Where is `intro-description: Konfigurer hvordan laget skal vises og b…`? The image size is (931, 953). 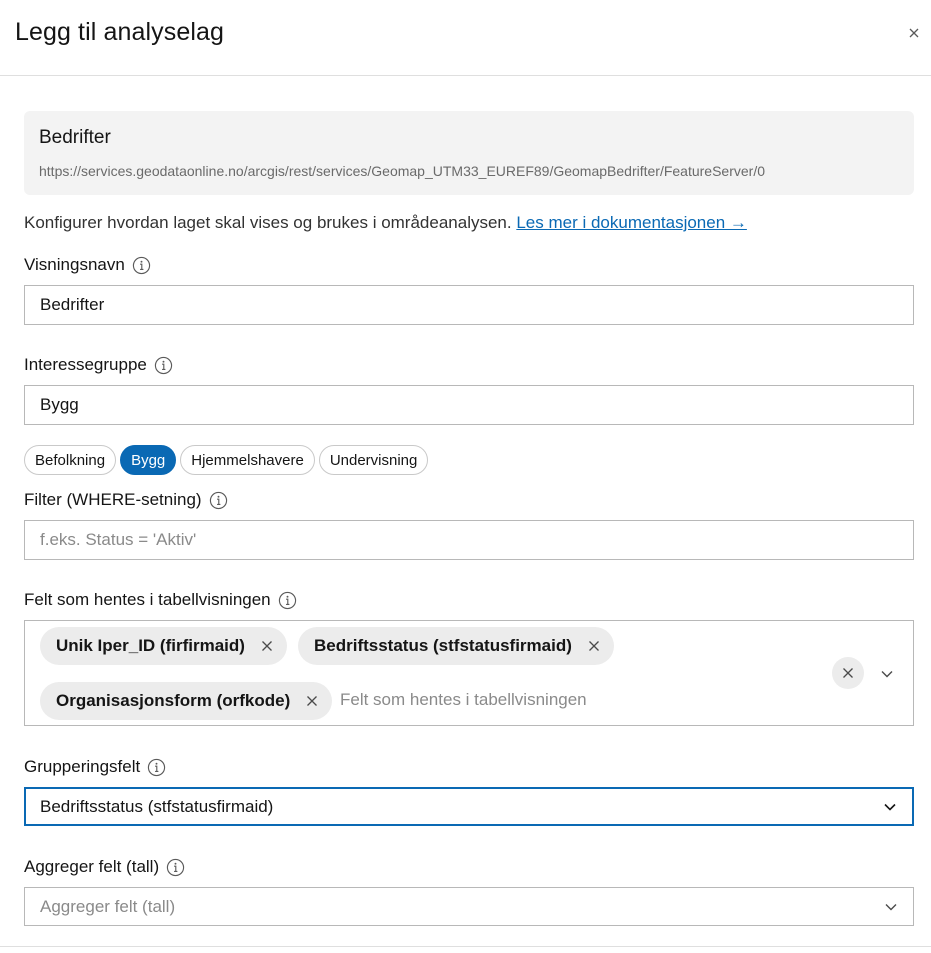 intro-description: Konfigurer hvordan laget skal vises og b… is located at coordinates (270, 222).